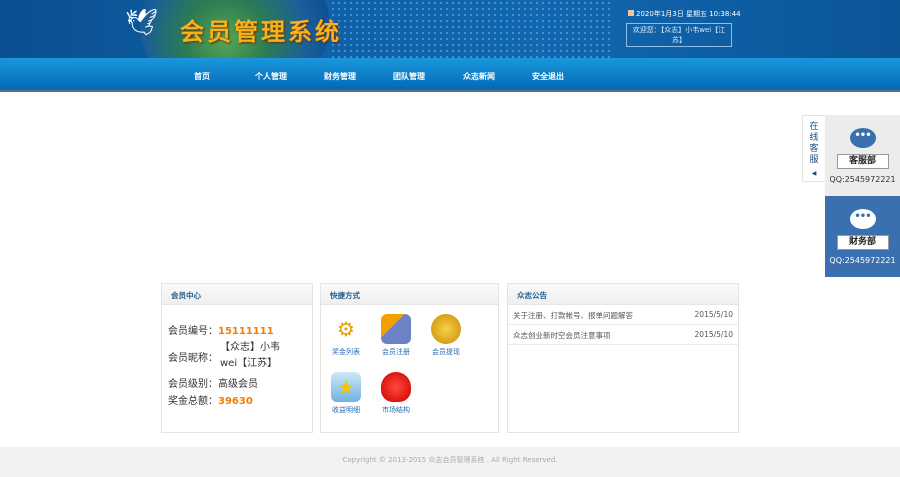 The image size is (900, 477). What do you see at coordinates (202, 76) in the screenshot?
I see `nav-home: 首页` at bounding box center [202, 76].